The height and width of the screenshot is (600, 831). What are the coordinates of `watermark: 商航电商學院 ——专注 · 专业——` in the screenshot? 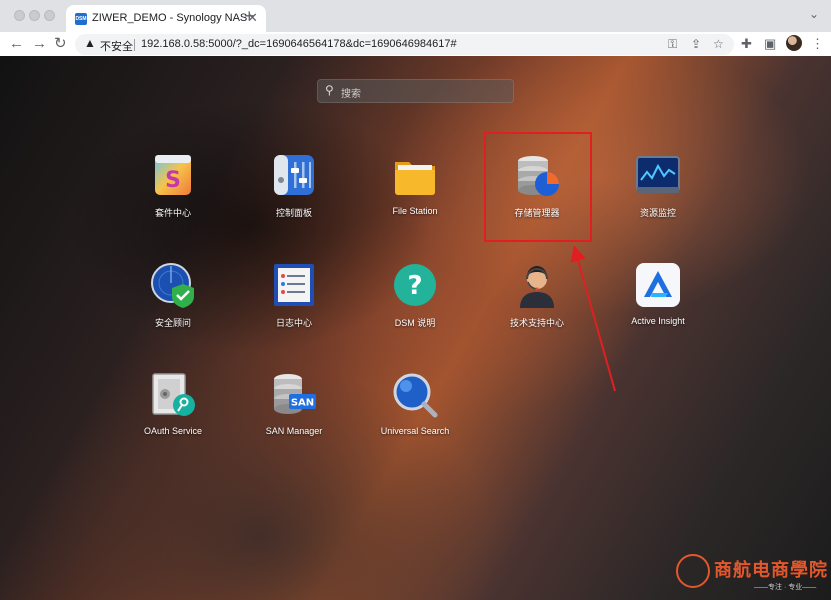 It's located at (753, 575).